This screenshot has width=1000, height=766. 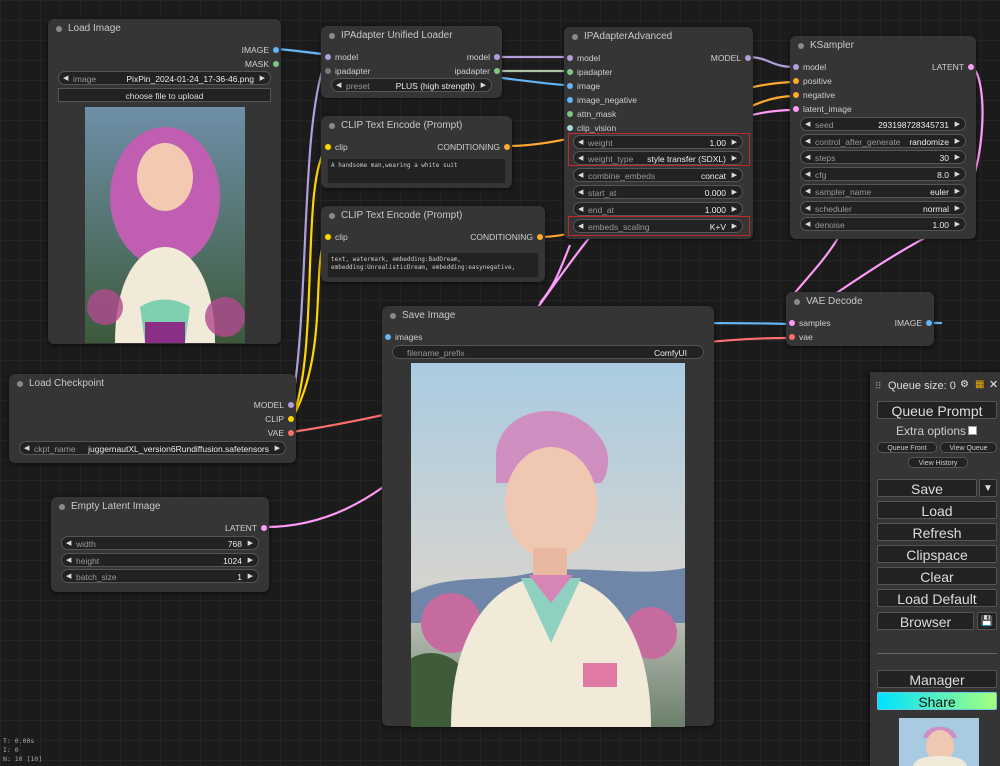 What do you see at coordinates (264, 528) in the screenshot?
I see `pin-out-latent` at bounding box center [264, 528].